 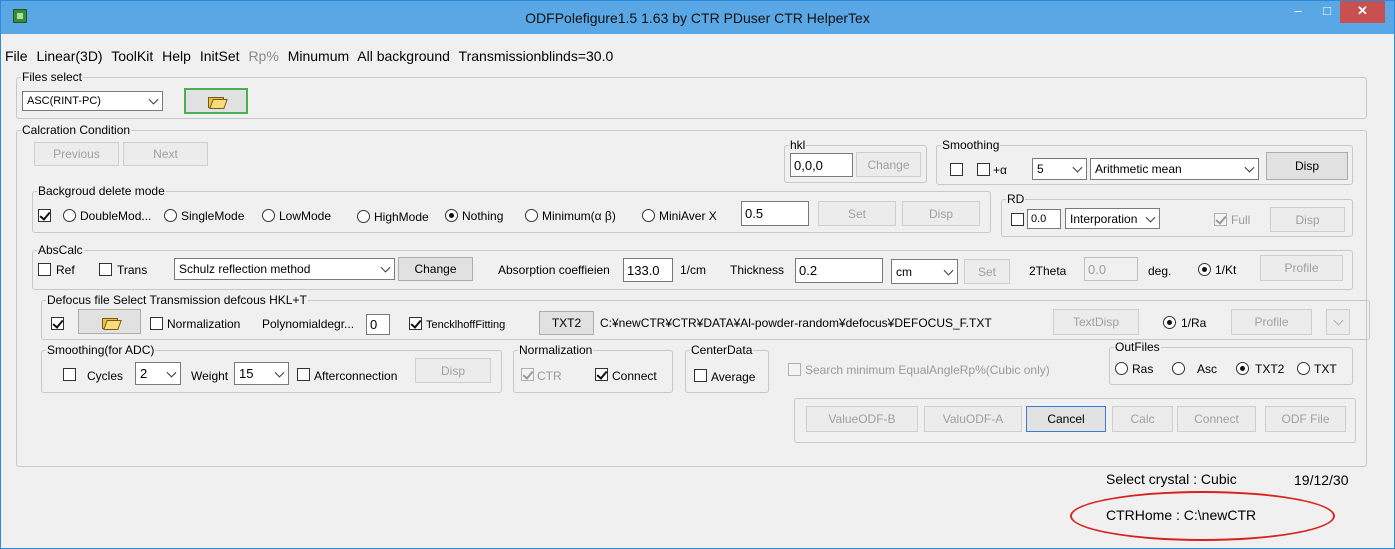 What do you see at coordinates (60, 250) in the screenshot?
I see `abscalc-legend: AbsCalc` at bounding box center [60, 250].